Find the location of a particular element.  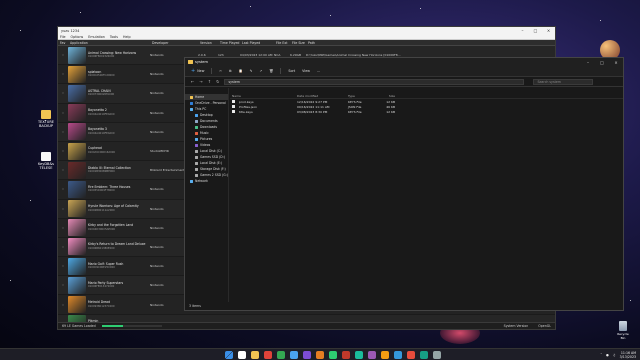

column-path: Path is located at coordinates (310, 43).